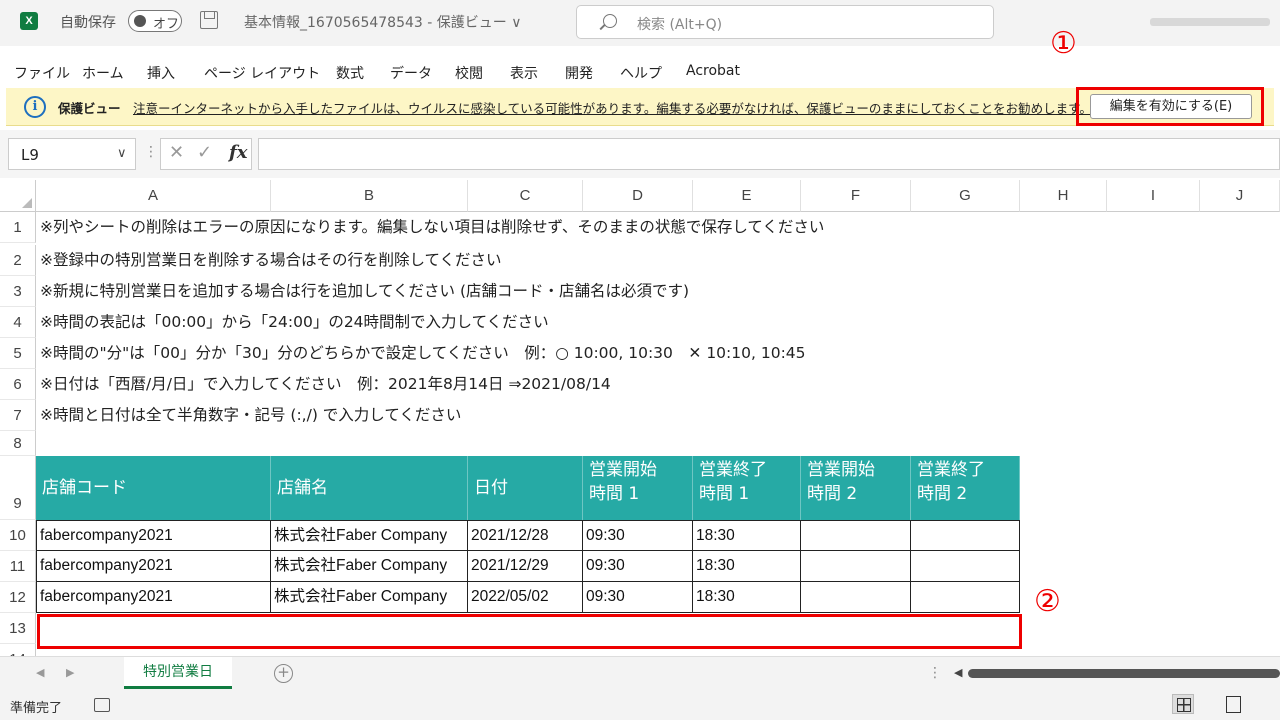 This screenshot has height=720, width=1280. What do you see at coordinates (18, 260) in the screenshot?
I see `row-header-2: 2` at bounding box center [18, 260].